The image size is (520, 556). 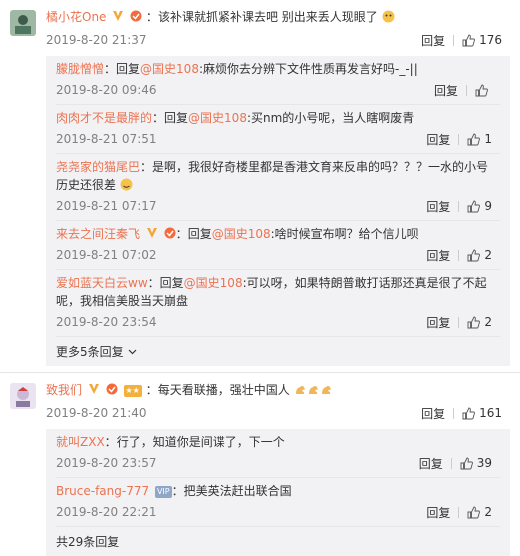 What do you see at coordinates (200, 442) in the screenshot?
I see `reply-text: 行了，知道你是间谍了，下一个` at bounding box center [200, 442].